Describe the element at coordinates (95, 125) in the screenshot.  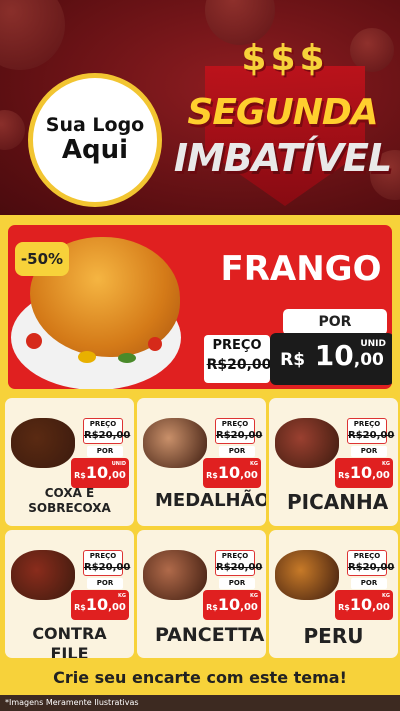
I see `logo-text-line1: Sua Logo` at that location.